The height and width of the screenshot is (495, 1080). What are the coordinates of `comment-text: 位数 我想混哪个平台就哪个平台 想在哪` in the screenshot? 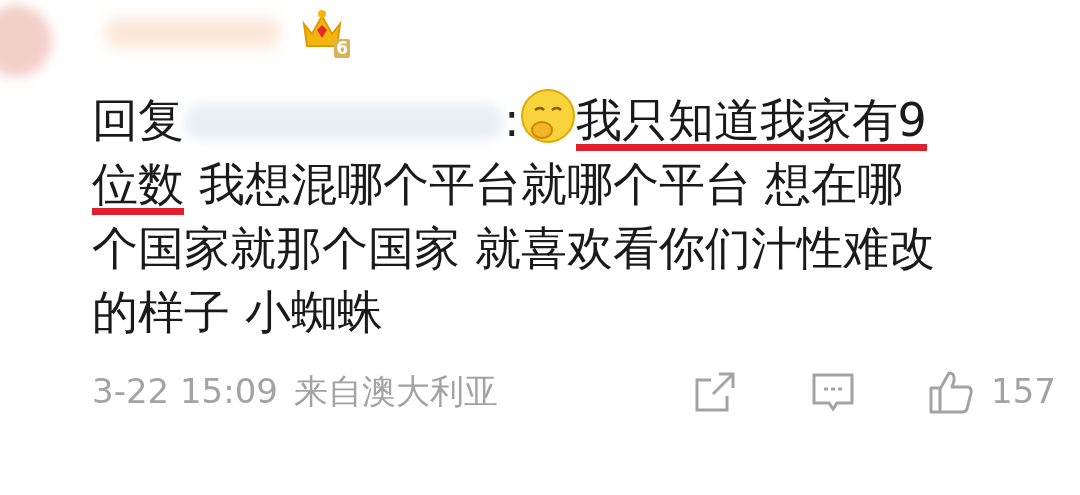 It's located at (498, 186).